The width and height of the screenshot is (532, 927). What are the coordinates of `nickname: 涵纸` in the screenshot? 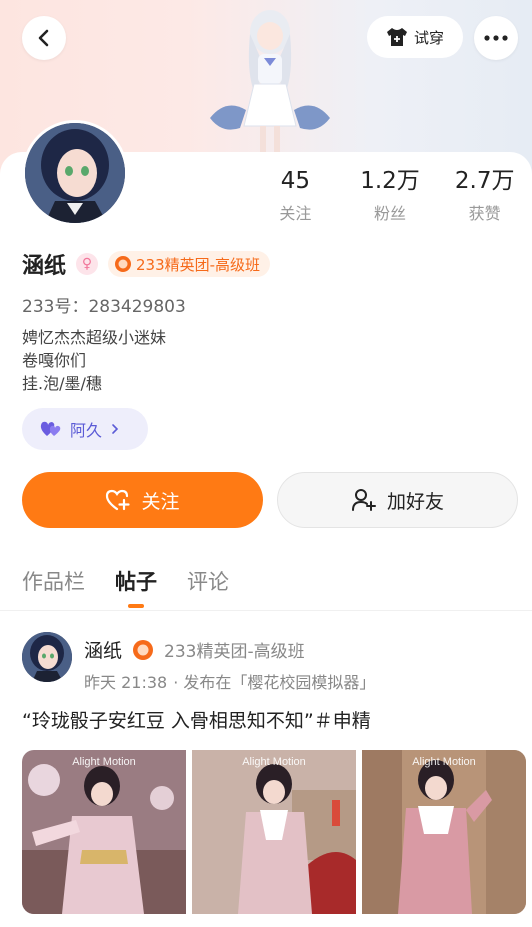 It's located at (44, 266).